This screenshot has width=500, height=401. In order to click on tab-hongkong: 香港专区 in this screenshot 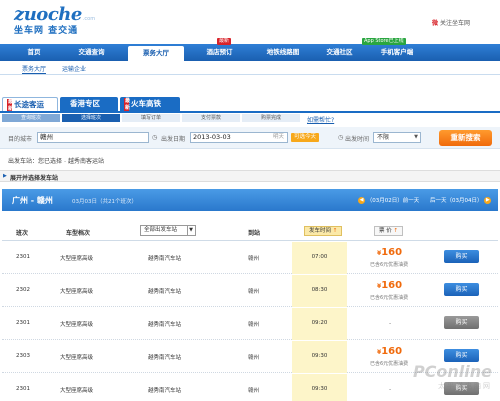, I will do `click(89, 104)`.